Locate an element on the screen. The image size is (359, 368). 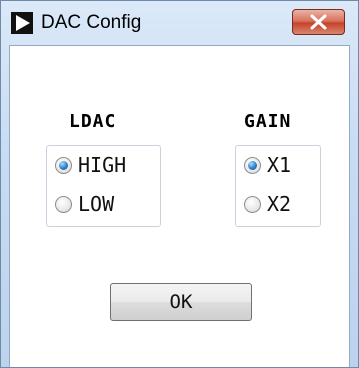
close-x-icon is located at coordinates (318, 22).